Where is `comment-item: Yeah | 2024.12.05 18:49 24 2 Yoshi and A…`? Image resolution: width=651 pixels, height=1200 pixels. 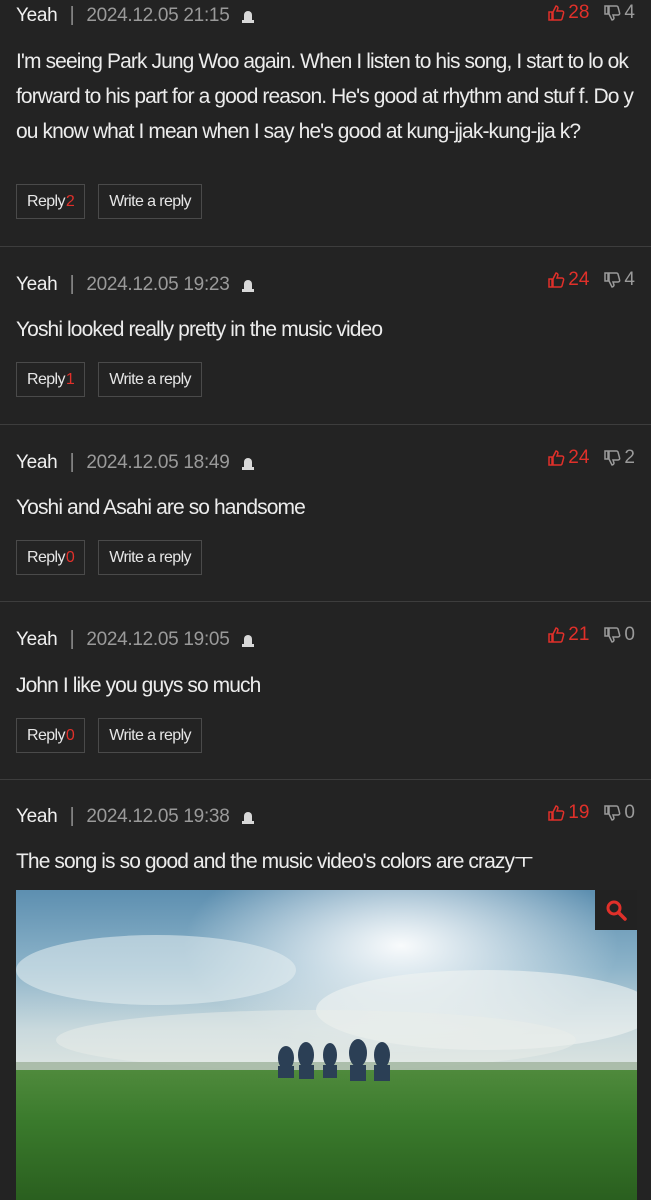
comment-item: Yeah | 2024.12.05 18:49 24 2 Yoshi and A… is located at coordinates (325, 513).